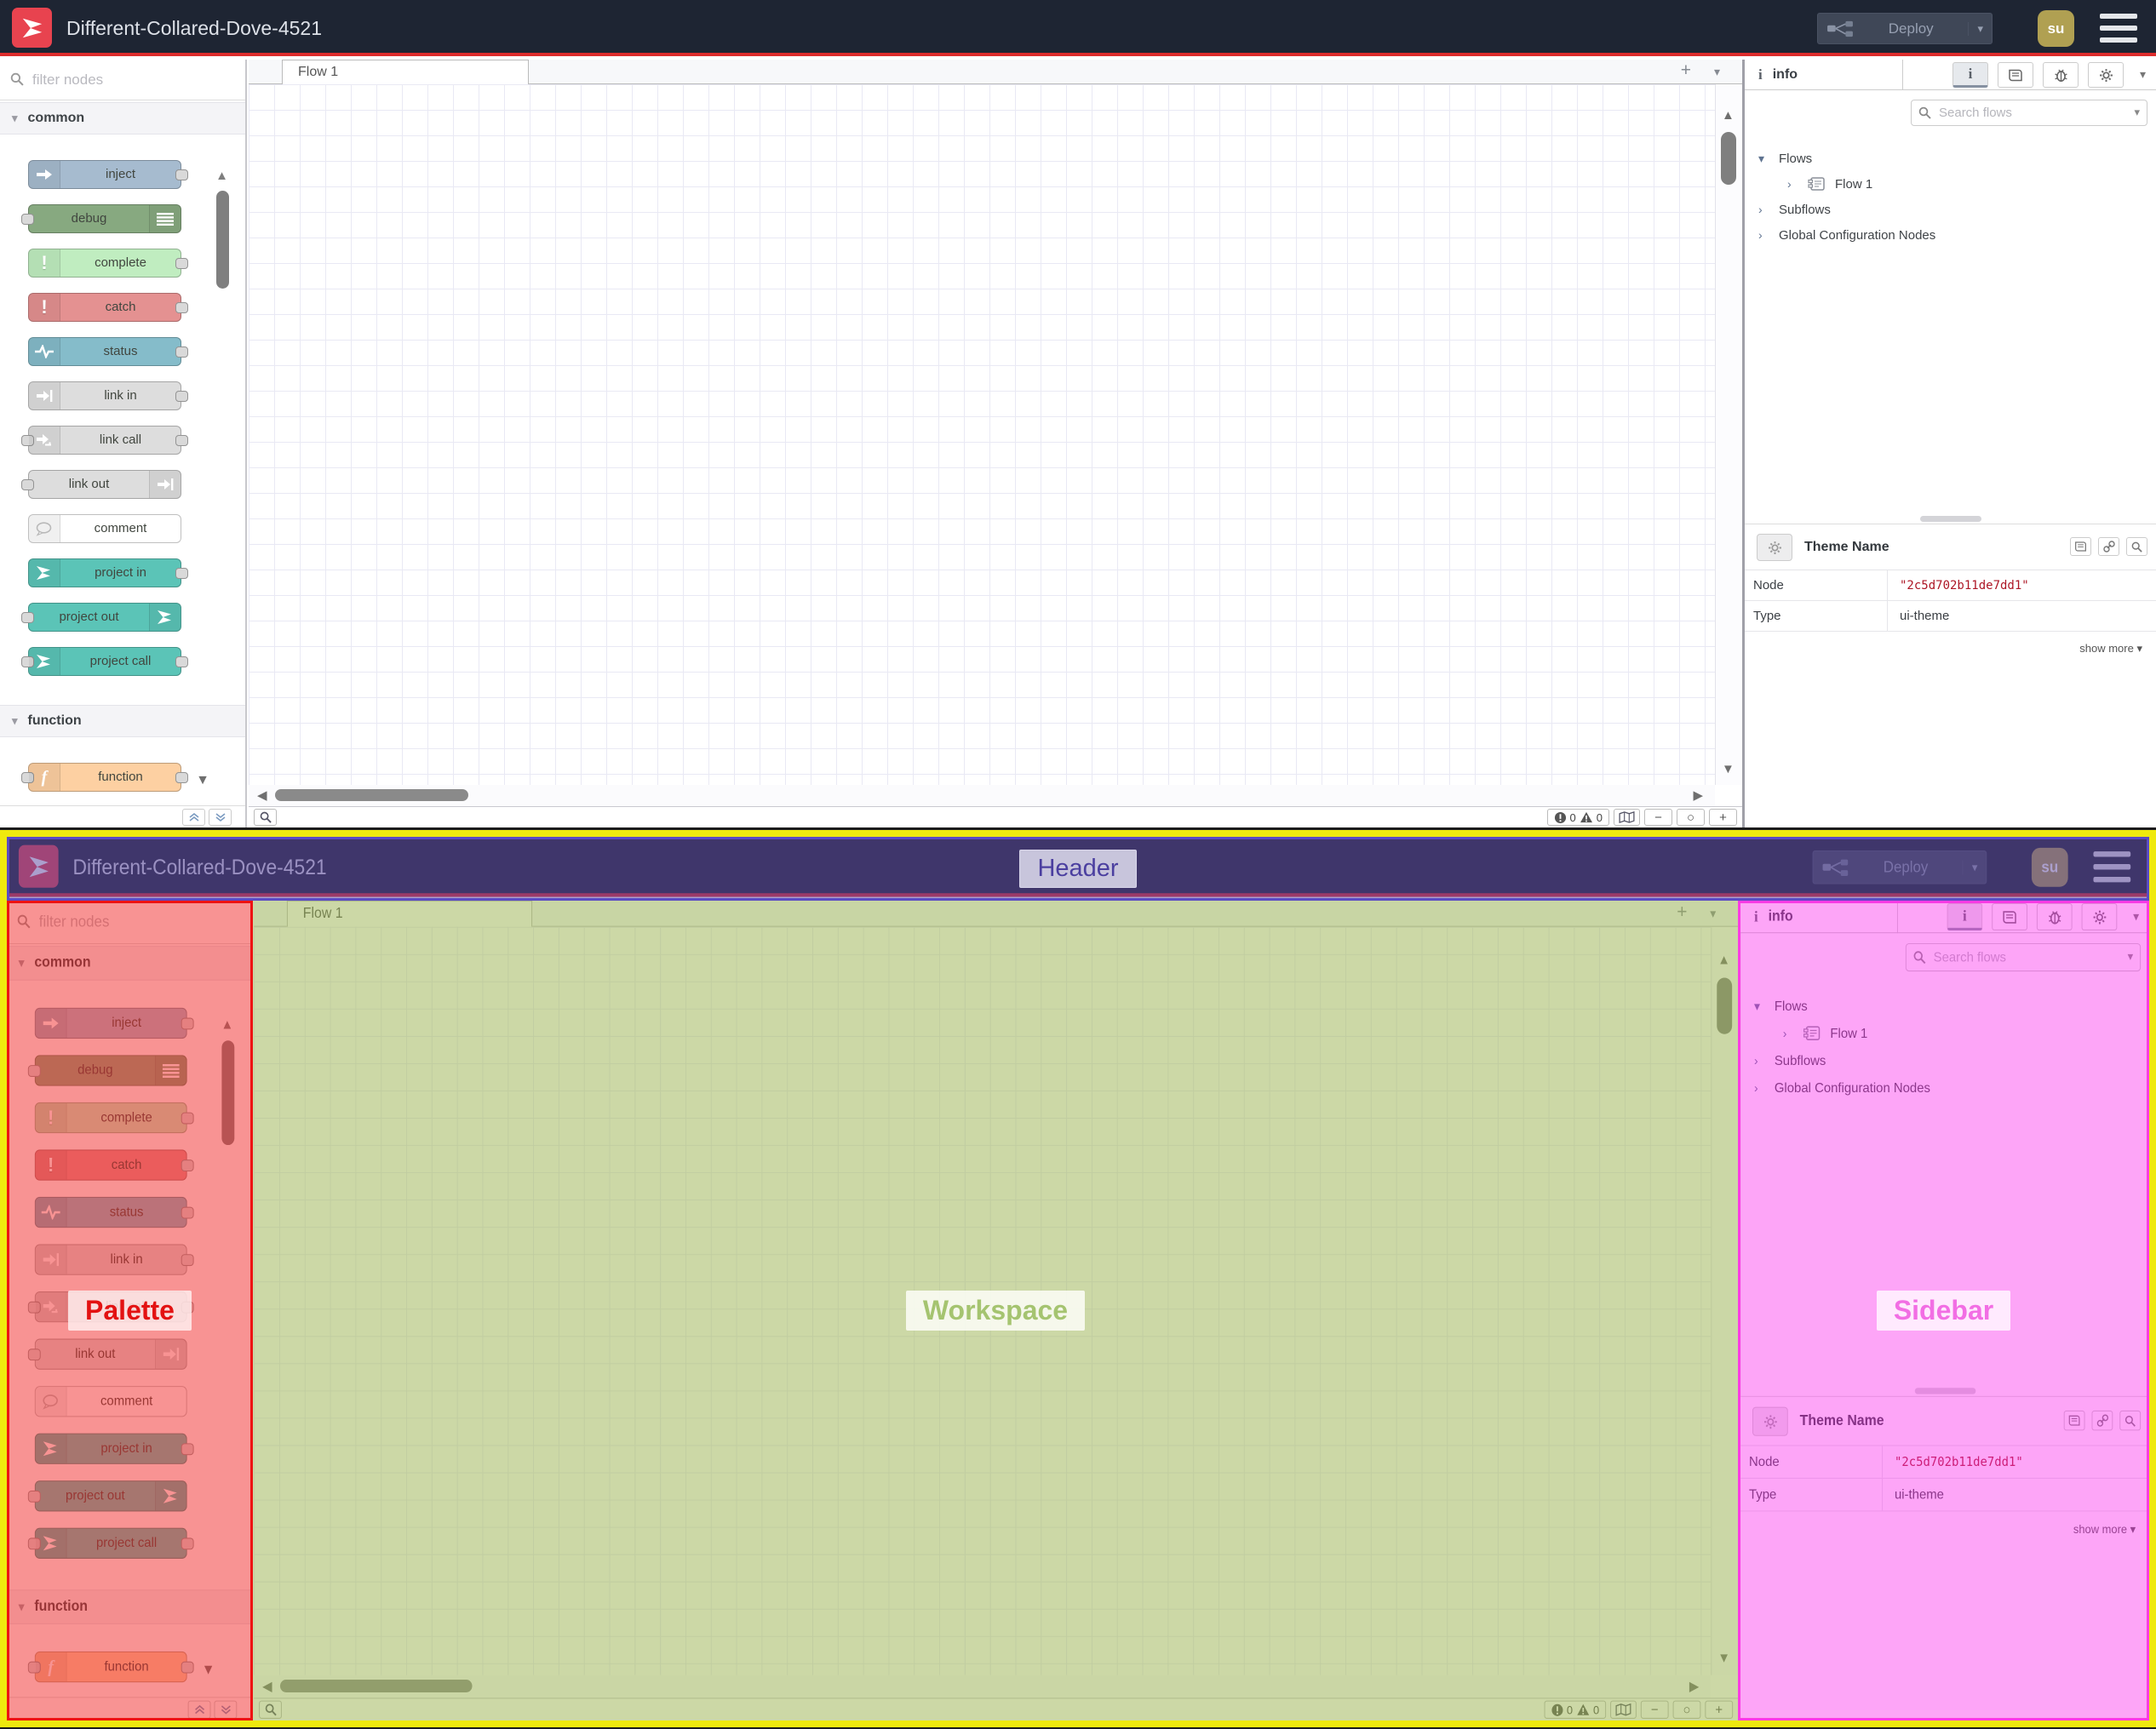 The image size is (2156, 1729). What do you see at coordinates (108, 263) in the screenshot?
I see `palette-node-complete: !complete` at bounding box center [108, 263].